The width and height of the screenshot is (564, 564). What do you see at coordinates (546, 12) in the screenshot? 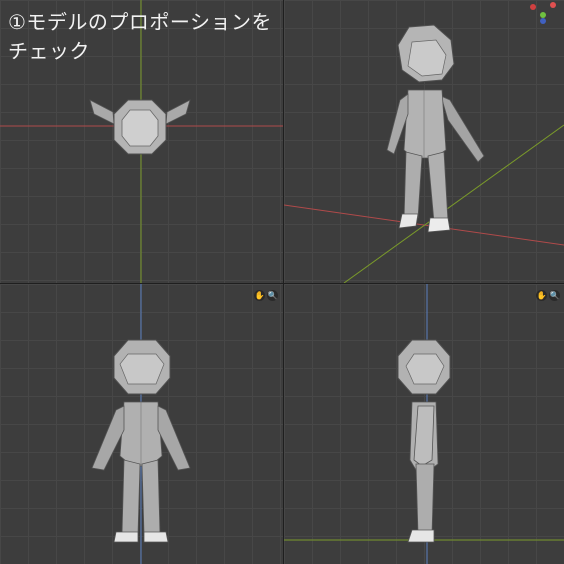
I see `axis-gizmo` at bounding box center [546, 12].